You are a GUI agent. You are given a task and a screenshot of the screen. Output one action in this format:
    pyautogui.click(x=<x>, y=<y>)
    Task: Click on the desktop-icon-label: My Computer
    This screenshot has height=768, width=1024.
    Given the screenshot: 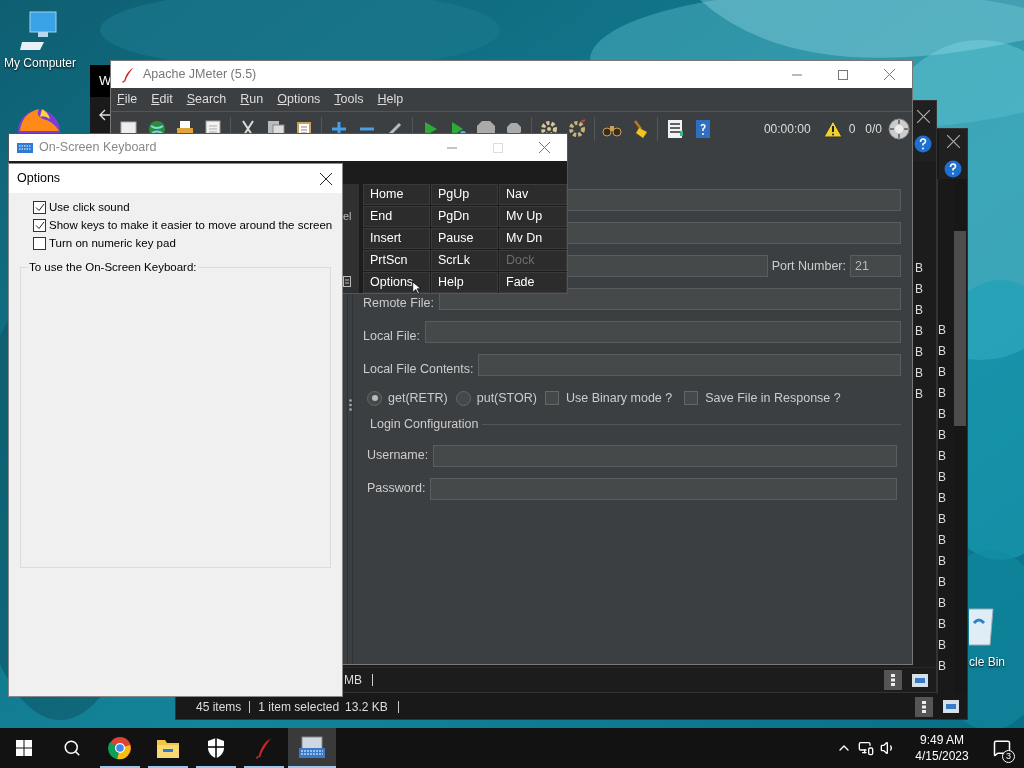 What is the action you would take?
    pyautogui.click(x=40, y=63)
    